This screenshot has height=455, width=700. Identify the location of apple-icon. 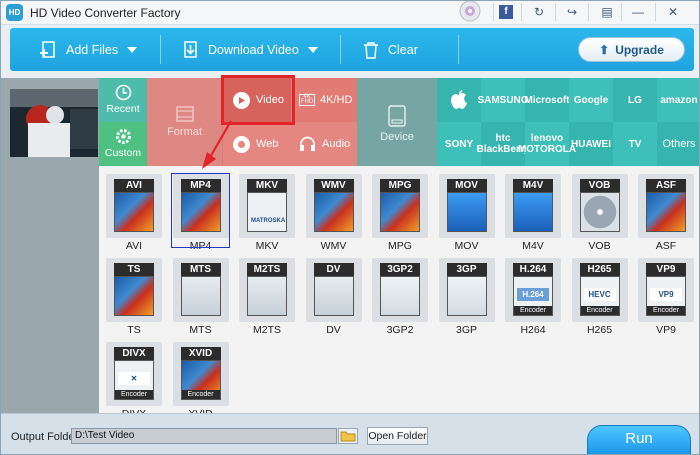
(459, 99).